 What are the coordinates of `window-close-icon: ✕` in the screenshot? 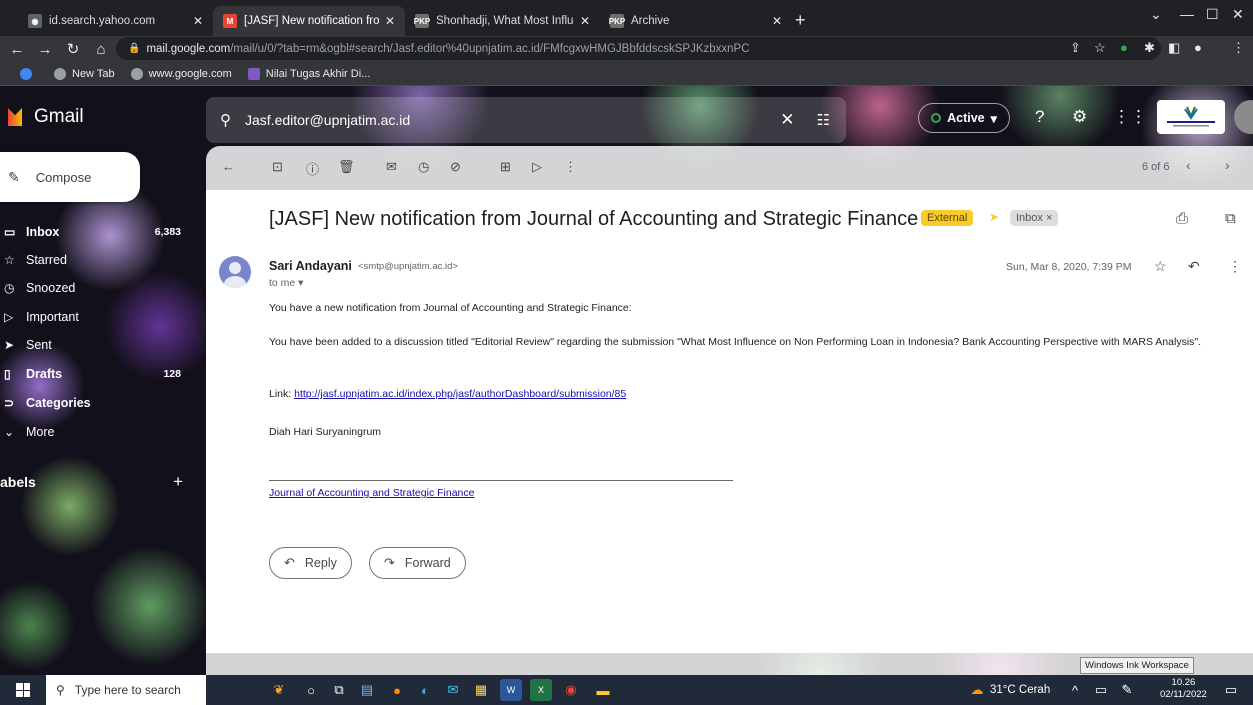 It's located at (1238, 14).